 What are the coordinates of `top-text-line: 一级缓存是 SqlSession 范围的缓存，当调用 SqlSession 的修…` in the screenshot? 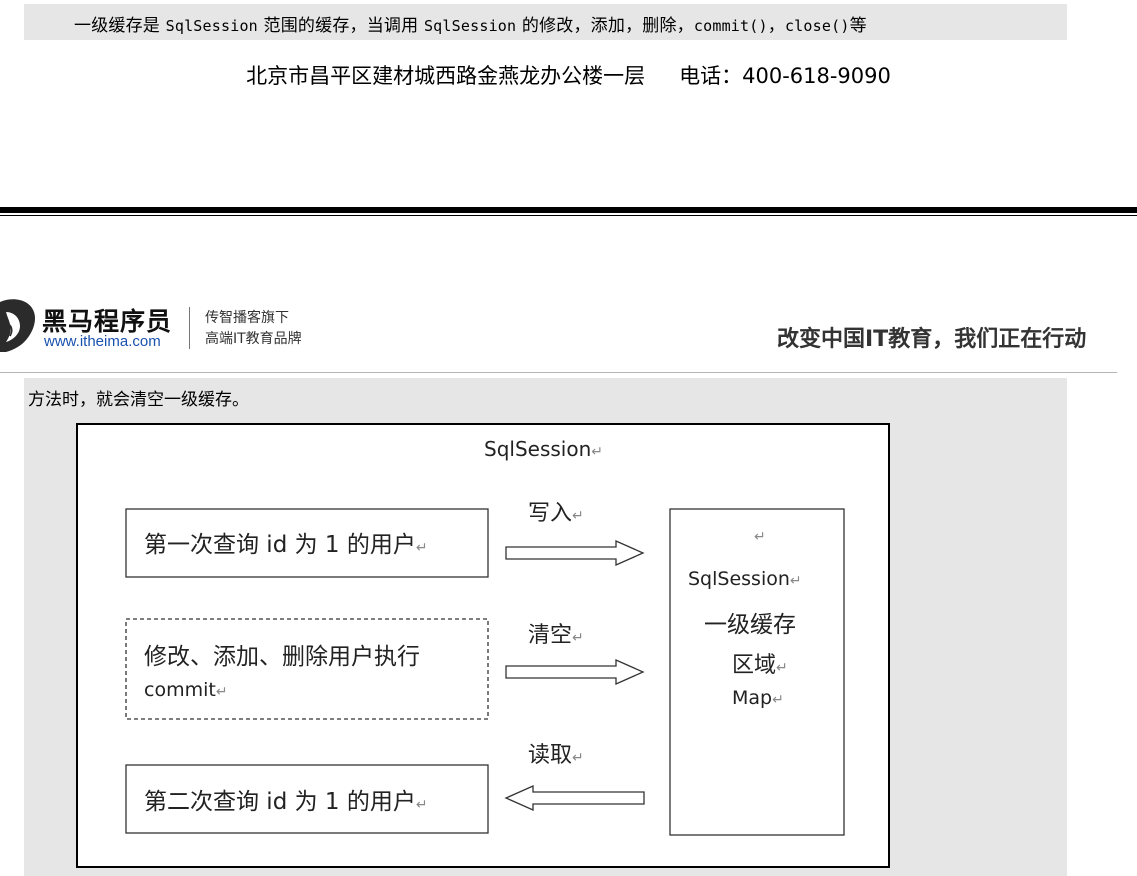 It's located at (470, 23).